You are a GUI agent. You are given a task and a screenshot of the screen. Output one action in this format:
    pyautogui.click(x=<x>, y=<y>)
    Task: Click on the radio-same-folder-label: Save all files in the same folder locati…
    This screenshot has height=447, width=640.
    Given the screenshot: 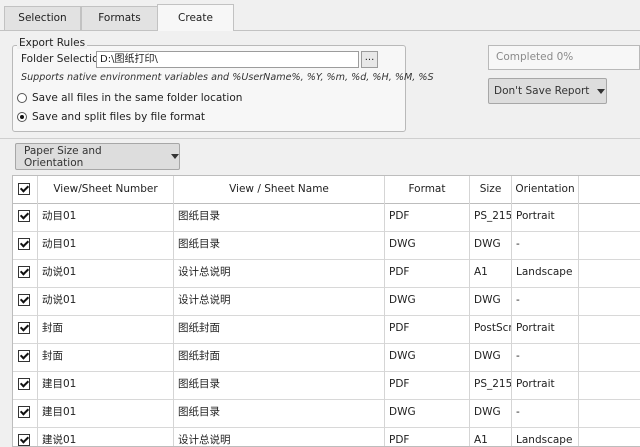 What is the action you would take?
    pyautogui.click(x=137, y=98)
    